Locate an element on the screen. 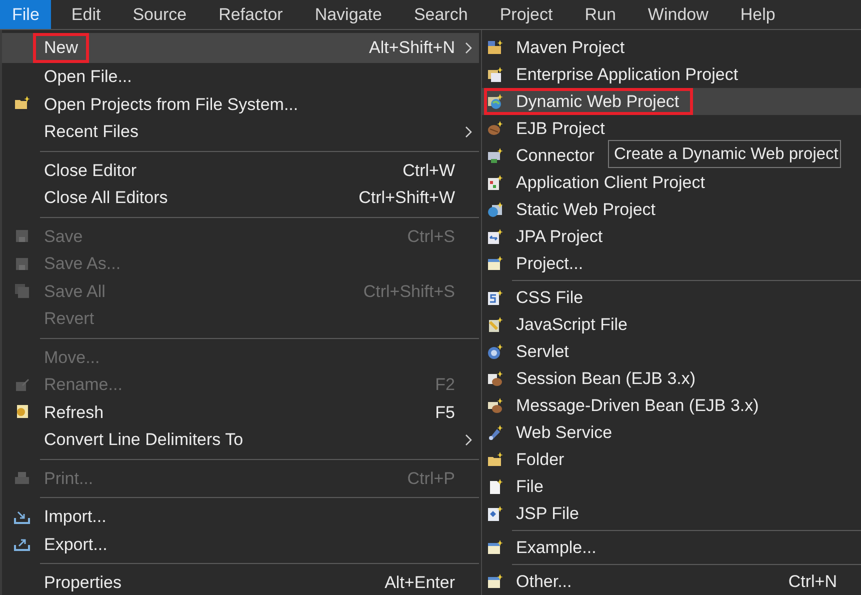 Image resolution: width=861 pixels, height=595 pixels. shortcut-text: Ctrl+W is located at coordinates (428, 171).